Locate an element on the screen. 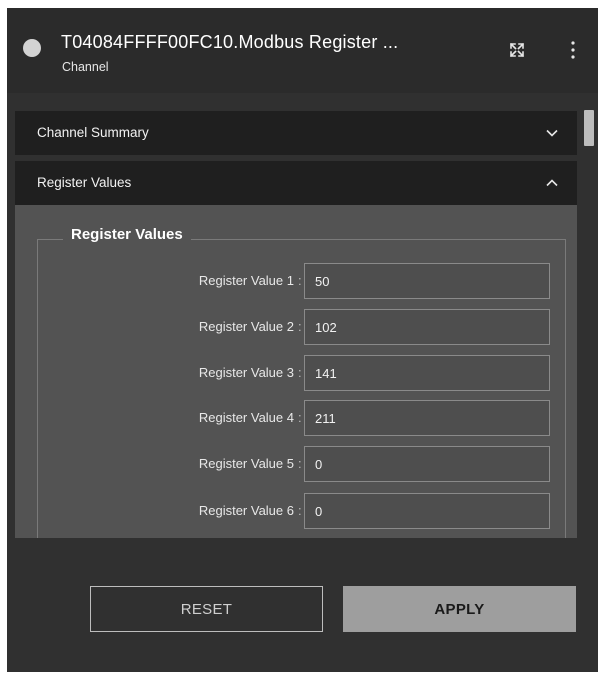 The image size is (602, 679). register-value-2-input is located at coordinates (427, 327).